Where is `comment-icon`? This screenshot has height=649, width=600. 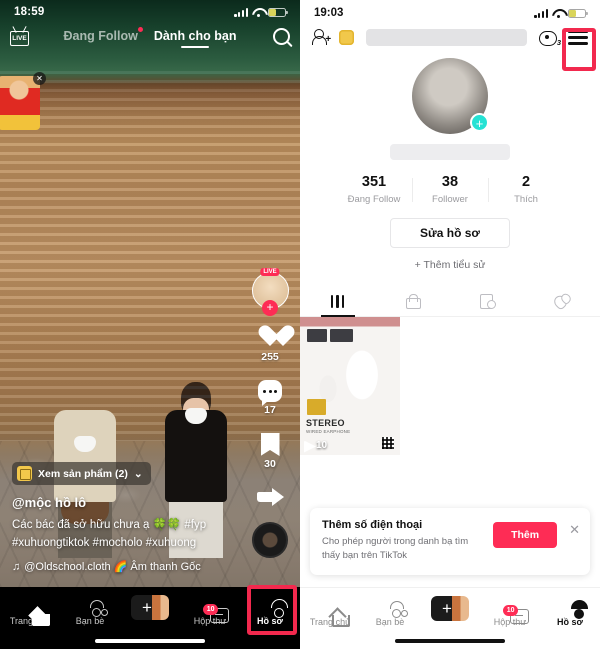 comment-icon is located at coordinates (270, 393).